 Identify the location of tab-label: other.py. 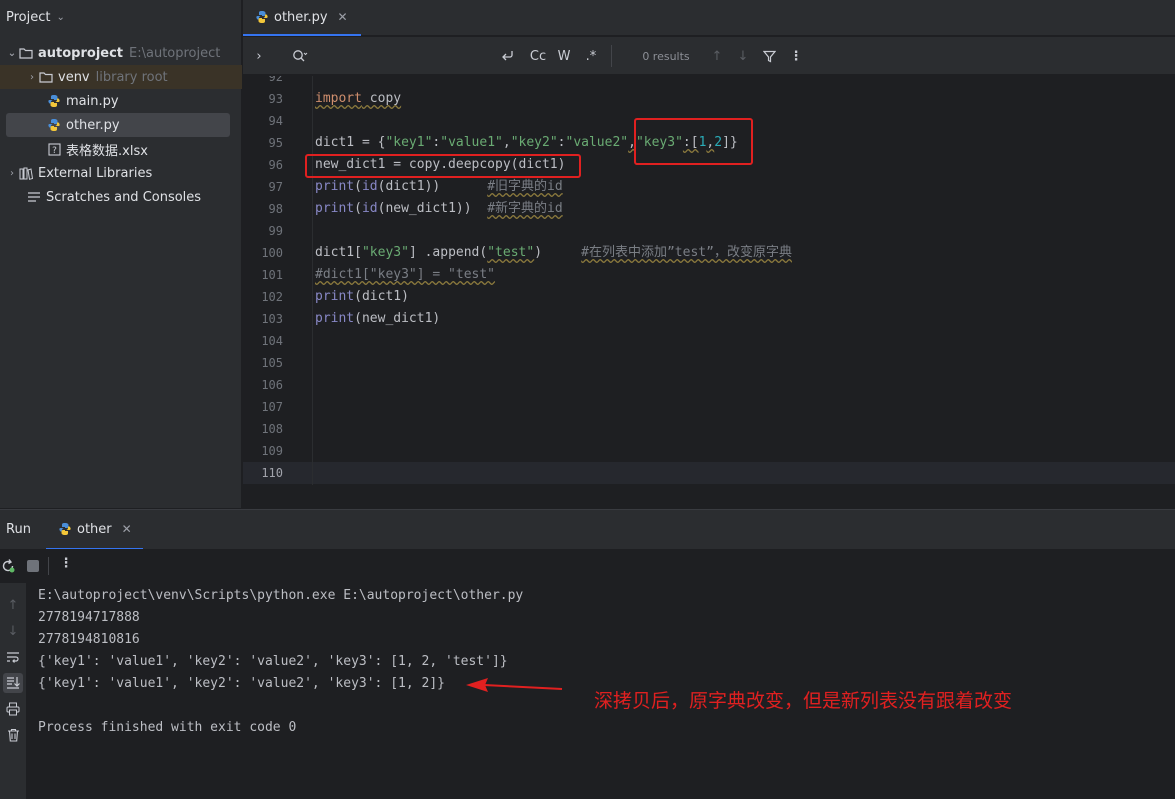
(301, 17).